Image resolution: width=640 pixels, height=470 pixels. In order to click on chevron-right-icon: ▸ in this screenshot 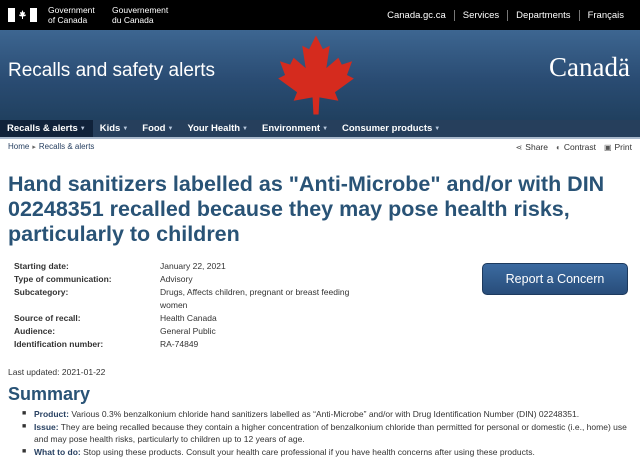, I will do `click(34, 147)`.